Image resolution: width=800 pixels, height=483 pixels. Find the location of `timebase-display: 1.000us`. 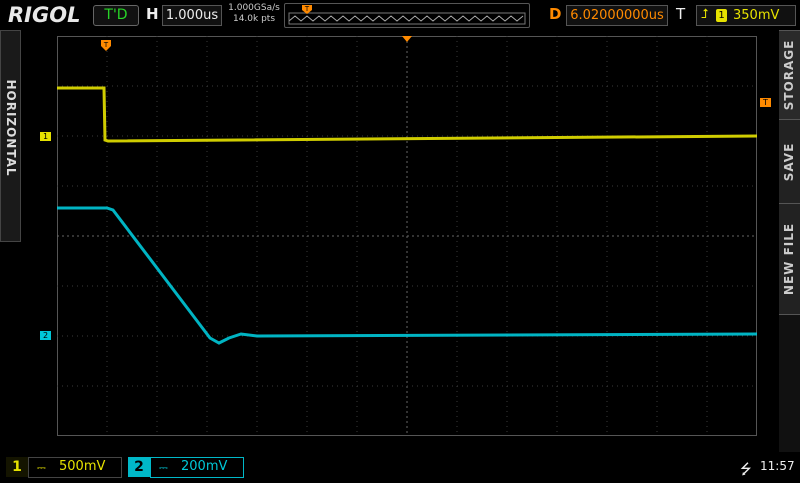

timebase-display: 1.000us is located at coordinates (192, 15).